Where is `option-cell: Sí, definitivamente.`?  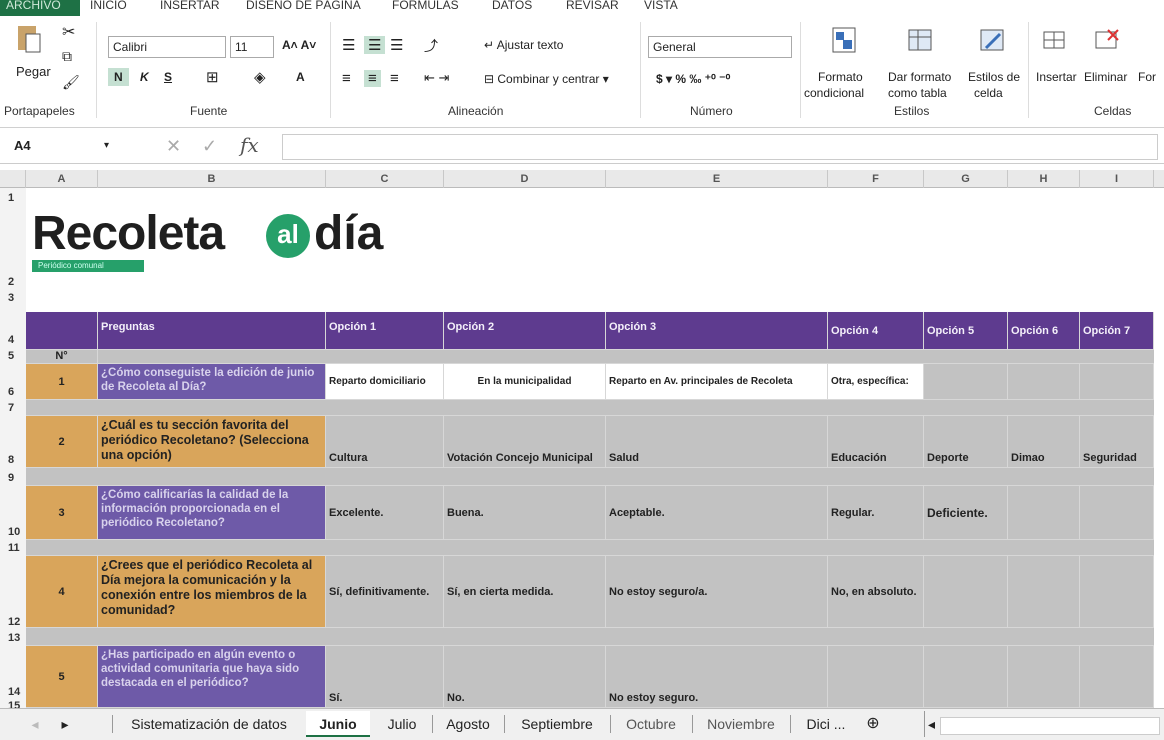
option-cell: Sí, definitivamente. is located at coordinates (385, 591).